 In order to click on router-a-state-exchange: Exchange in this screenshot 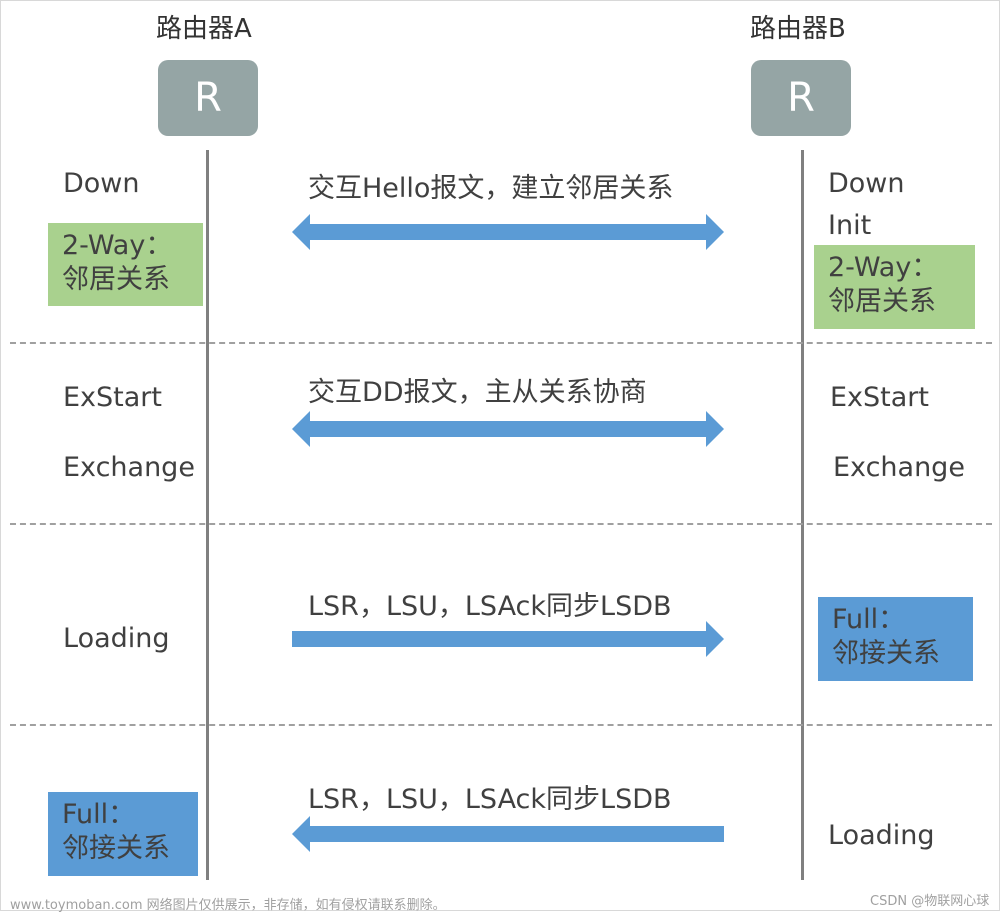, I will do `click(129, 467)`.